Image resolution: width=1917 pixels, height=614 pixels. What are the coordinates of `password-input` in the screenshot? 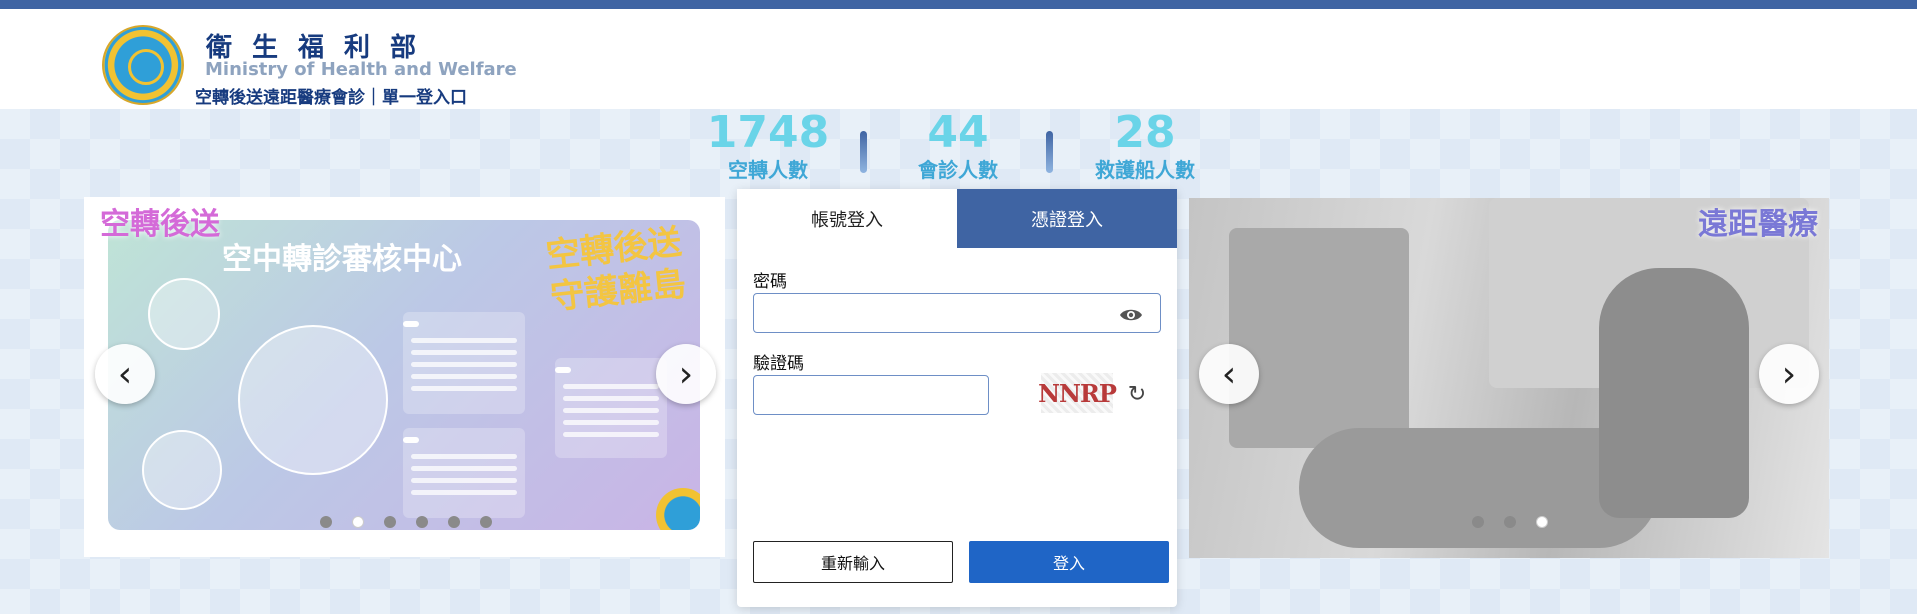 It's located at (957, 313).